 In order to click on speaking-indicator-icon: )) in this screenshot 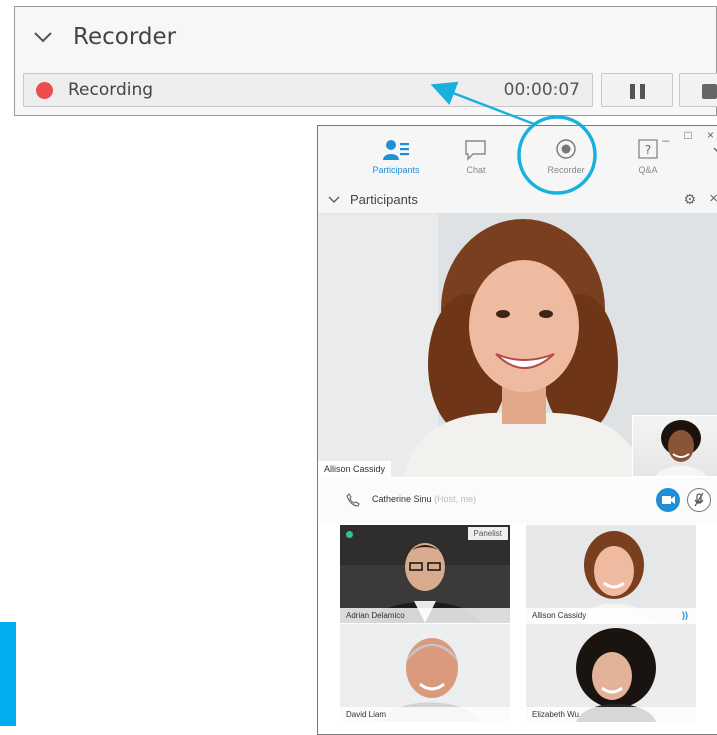, I will do `click(685, 615)`.